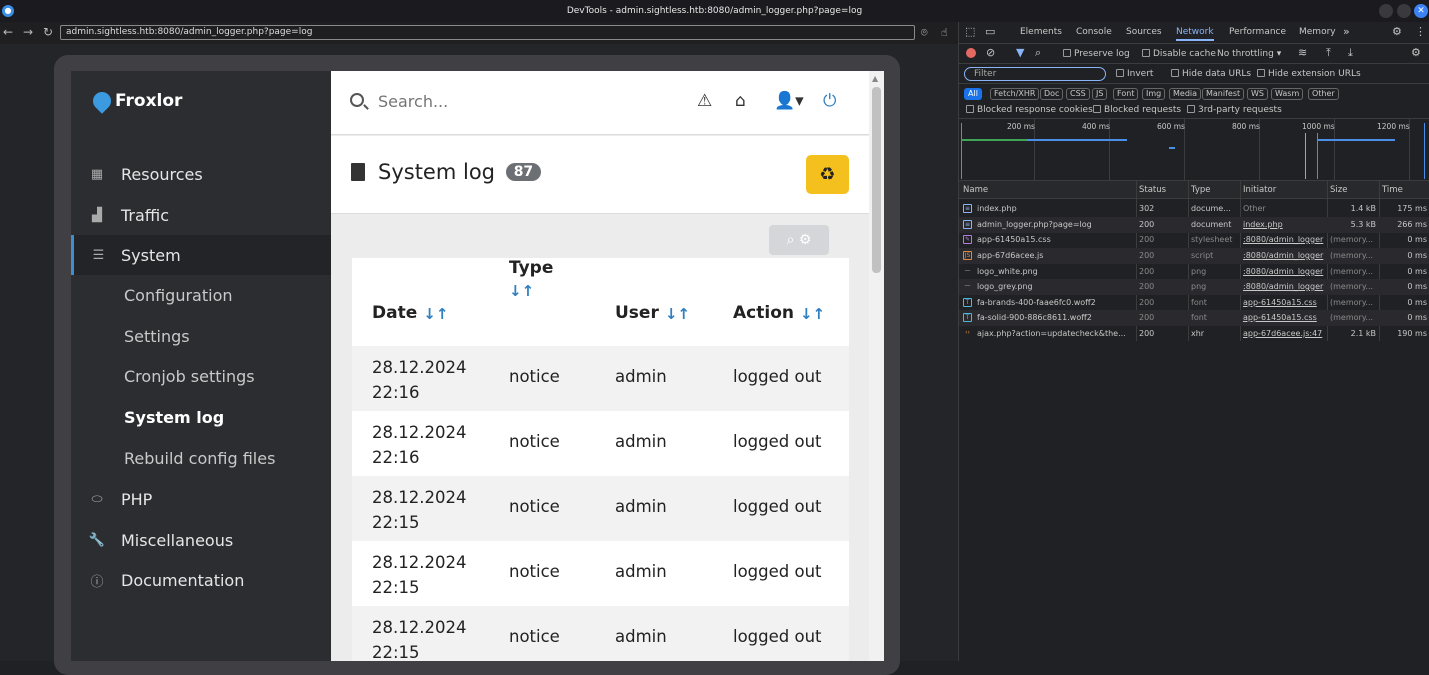  Describe the element at coordinates (1185, 94) in the screenshot. I see `type-filter-media: Media` at that location.